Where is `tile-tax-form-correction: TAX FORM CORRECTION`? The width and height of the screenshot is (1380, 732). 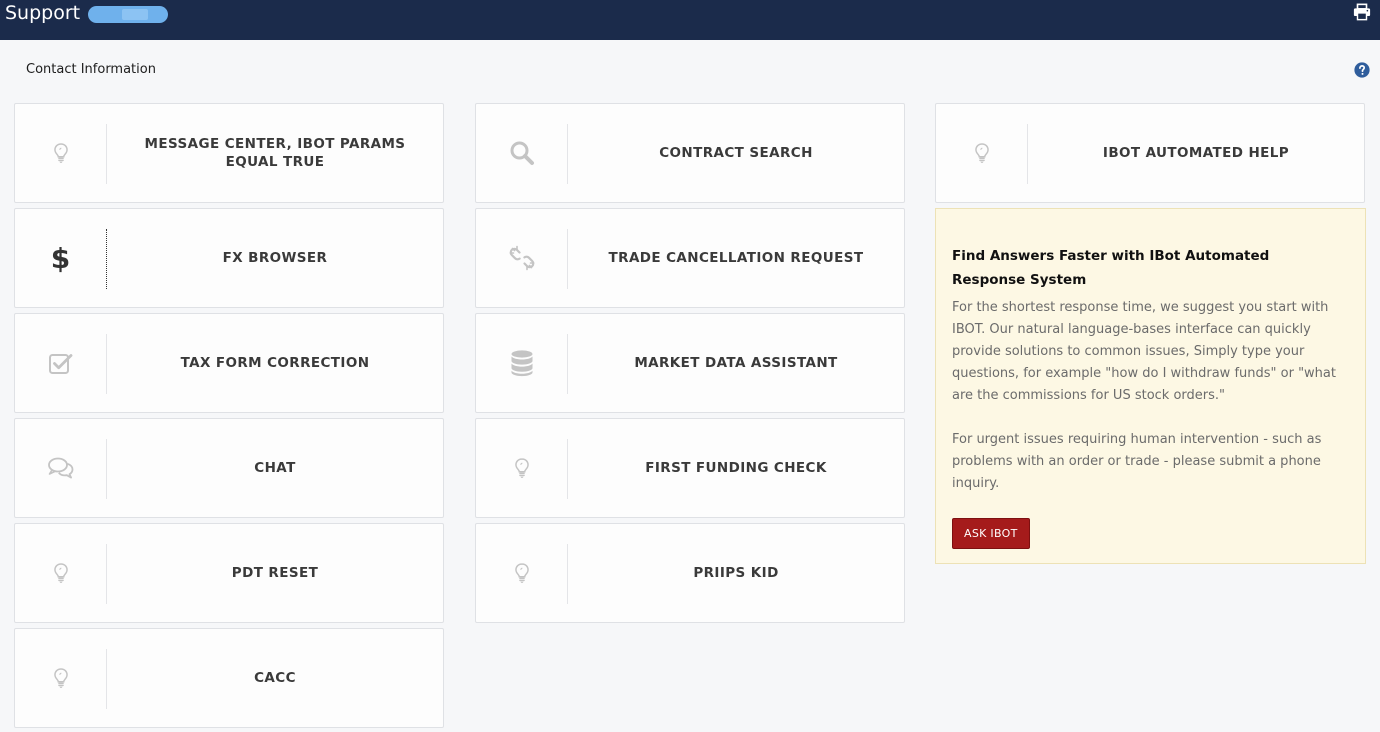
tile-tax-form-correction: TAX FORM CORRECTION is located at coordinates (229, 363).